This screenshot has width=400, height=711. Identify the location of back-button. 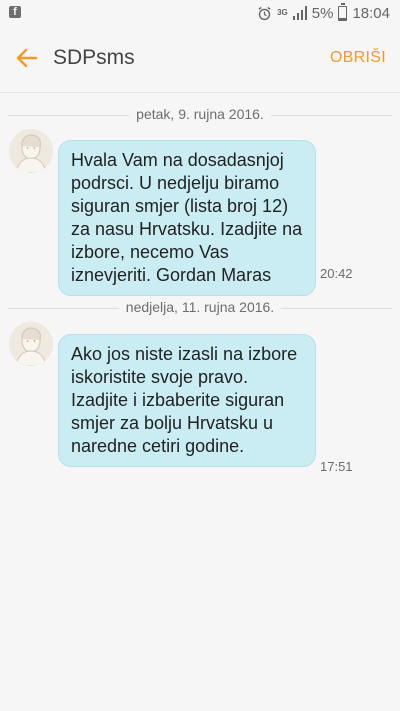
(27, 58).